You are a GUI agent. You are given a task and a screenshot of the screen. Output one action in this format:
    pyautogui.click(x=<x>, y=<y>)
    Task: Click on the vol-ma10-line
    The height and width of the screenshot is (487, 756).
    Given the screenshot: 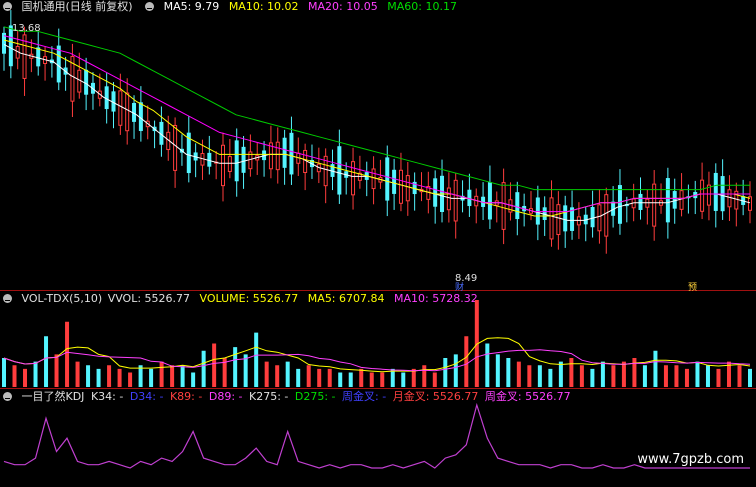 What is the action you would take?
    pyautogui.click(x=377, y=360)
    